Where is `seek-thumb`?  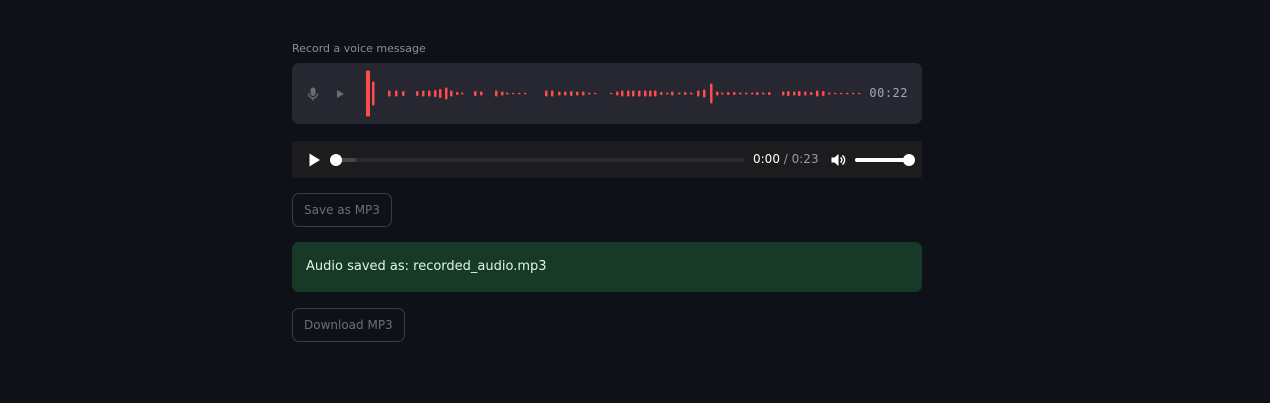 seek-thumb is located at coordinates (336, 160).